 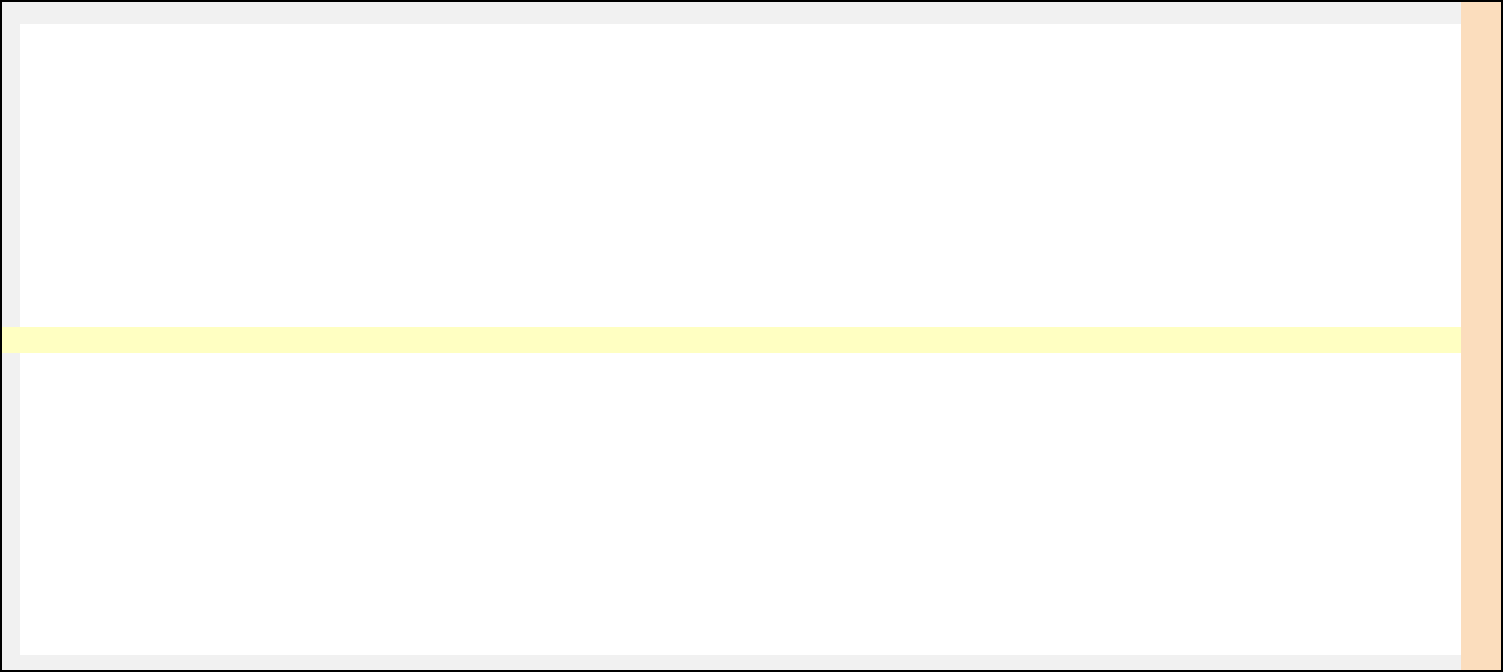 What do you see at coordinates (11, 175) in the screenshot?
I see `panel-top-side-gutter` at bounding box center [11, 175].